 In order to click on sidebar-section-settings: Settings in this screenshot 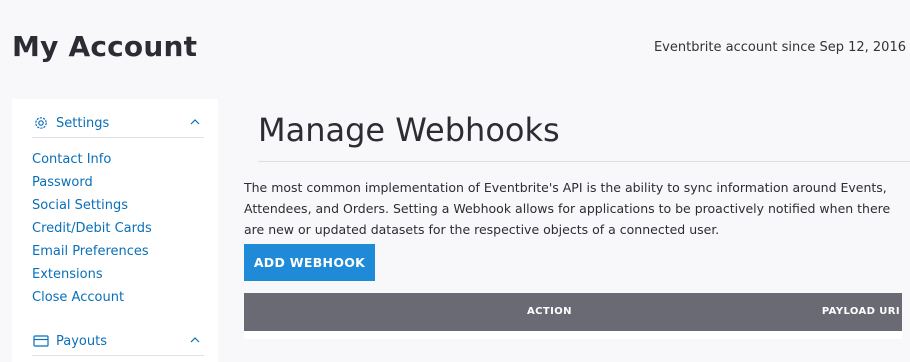, I will do `click(118, 123)`.